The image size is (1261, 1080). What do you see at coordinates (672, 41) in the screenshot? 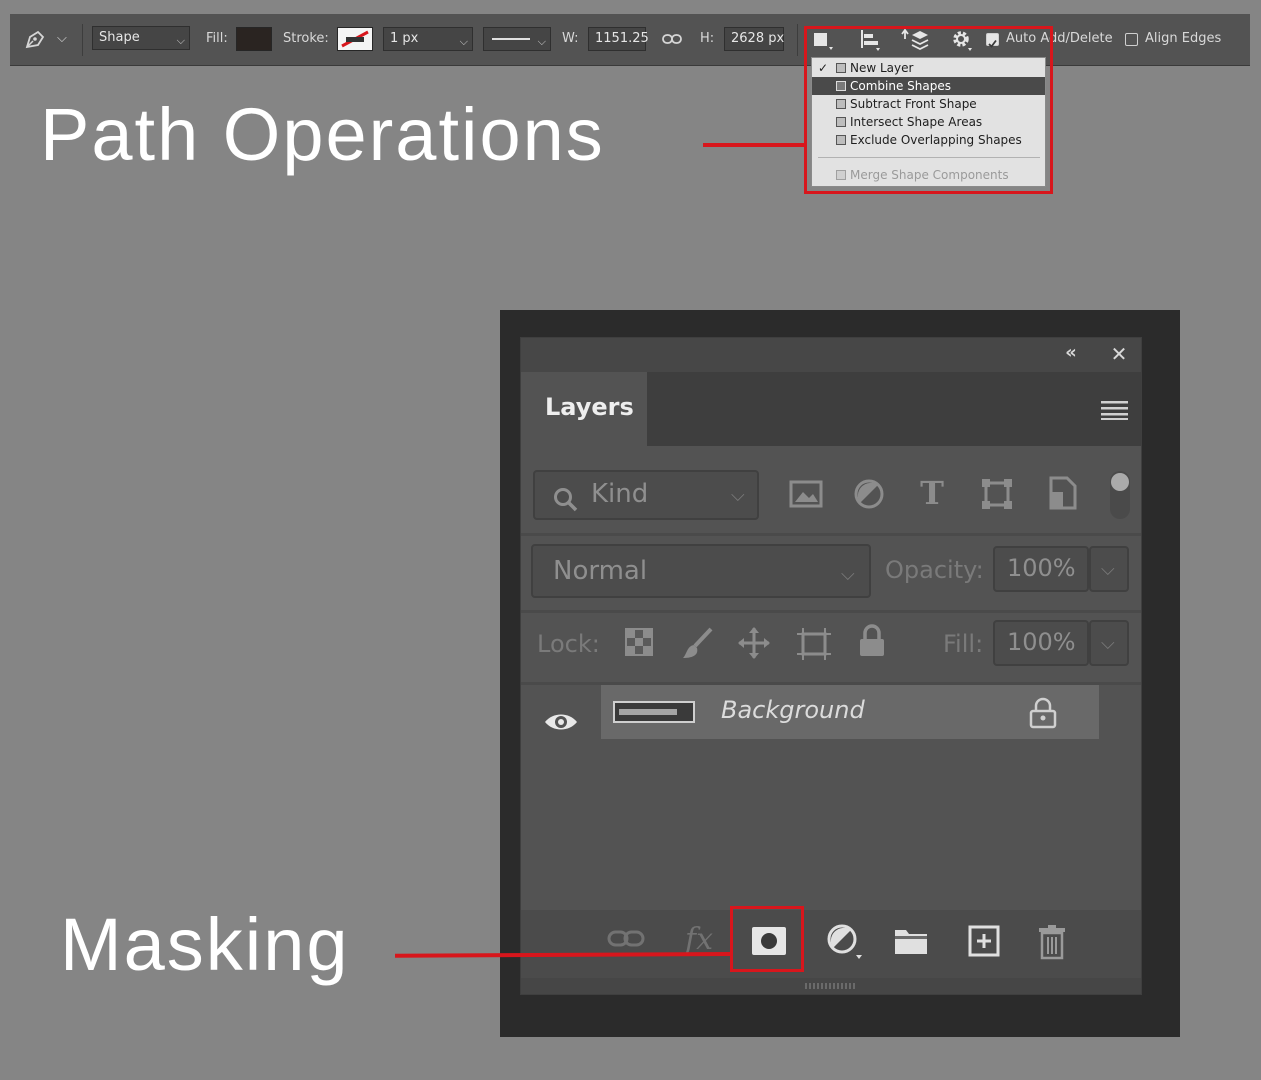
I see `link-dimensions-icon` at bounding box center [672, 41].